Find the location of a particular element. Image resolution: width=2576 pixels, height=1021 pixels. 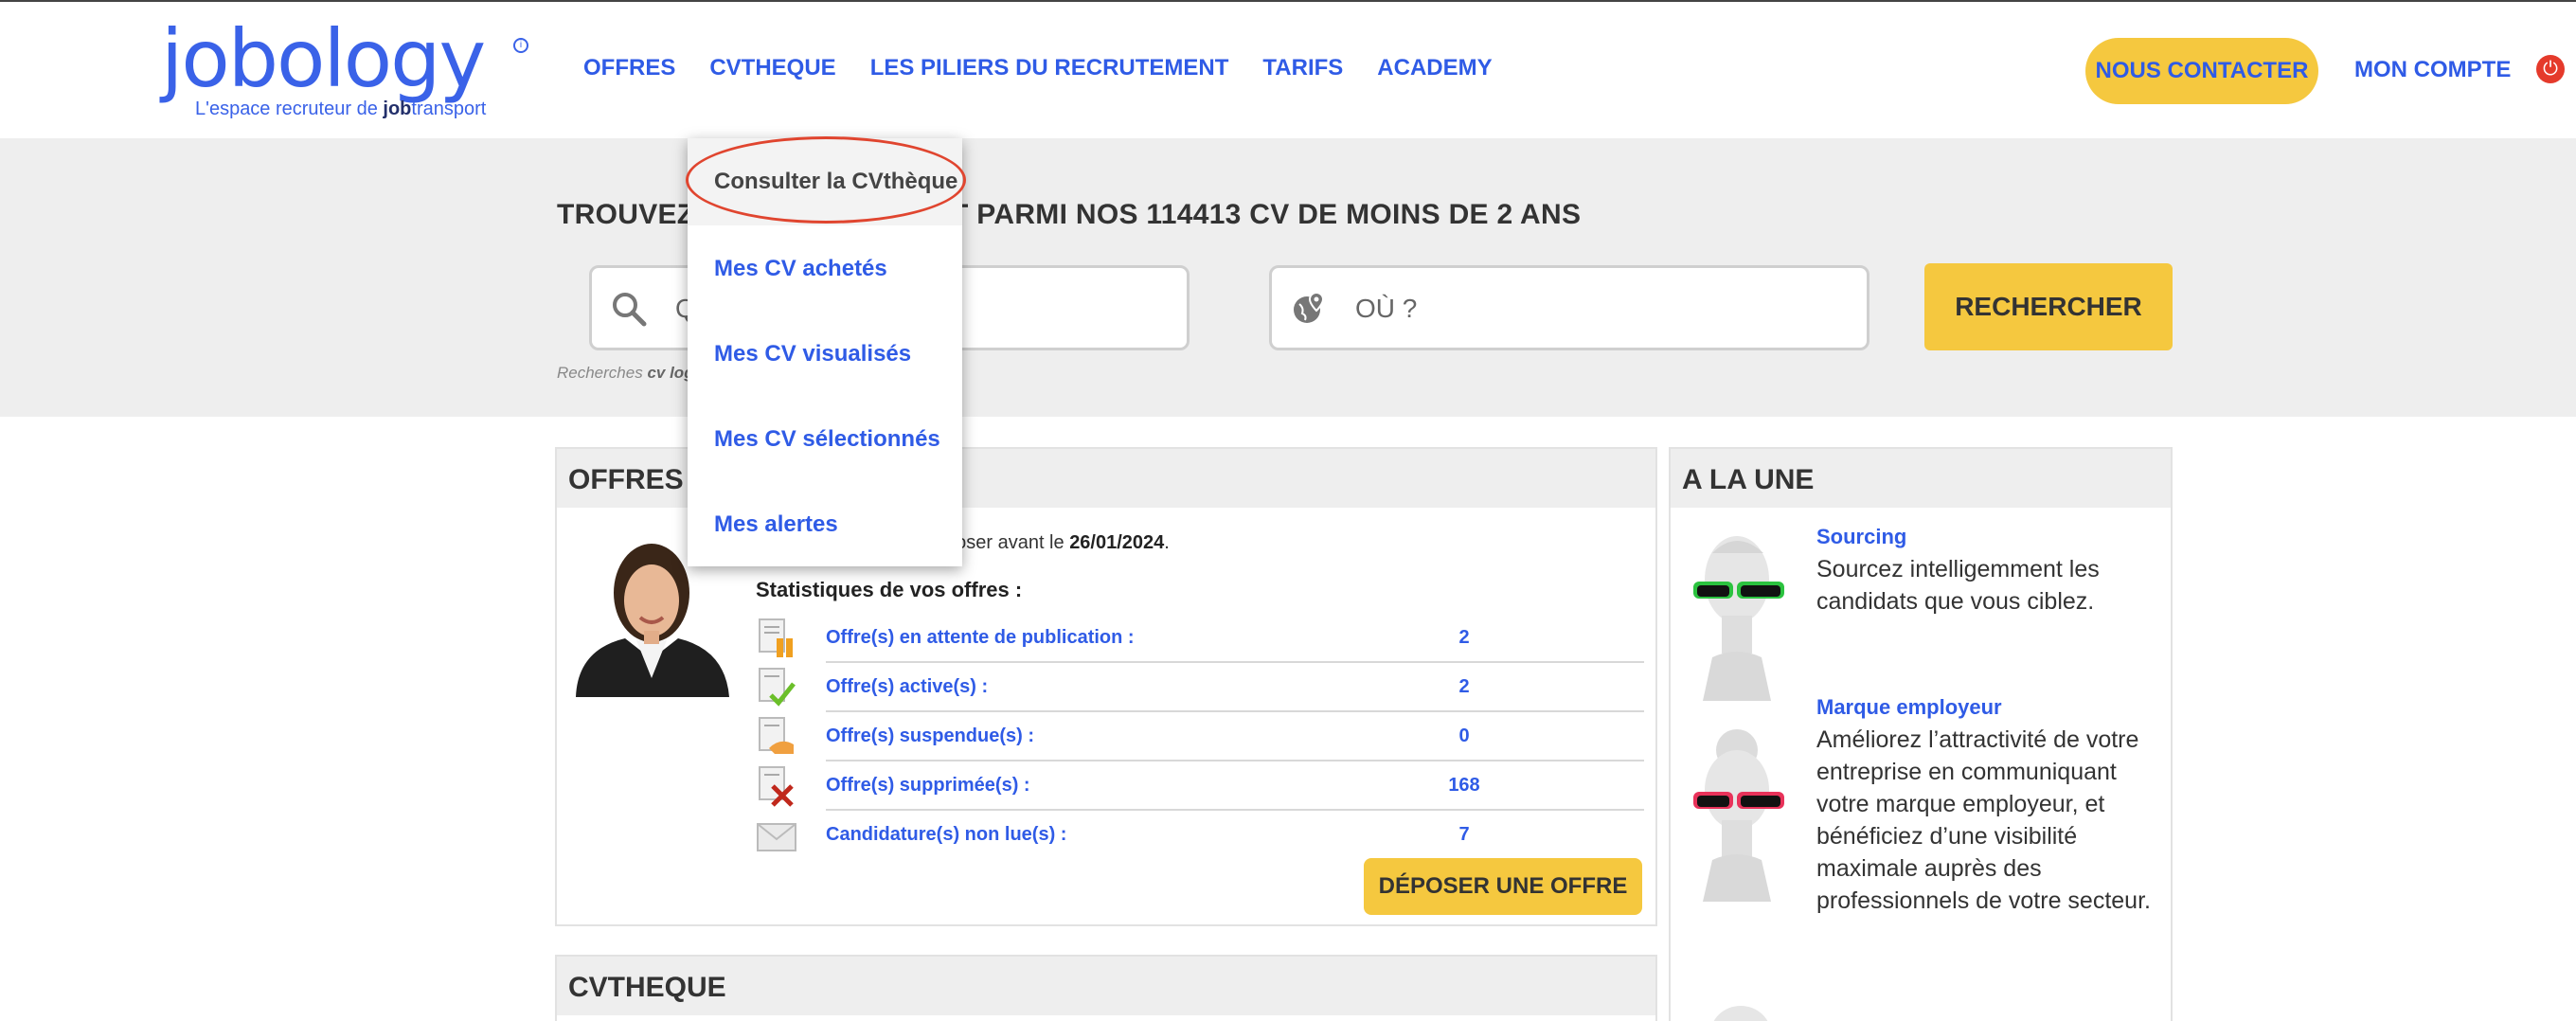

tagline-prefix: L'espace recruteur de is located at coordinates (286, 109).